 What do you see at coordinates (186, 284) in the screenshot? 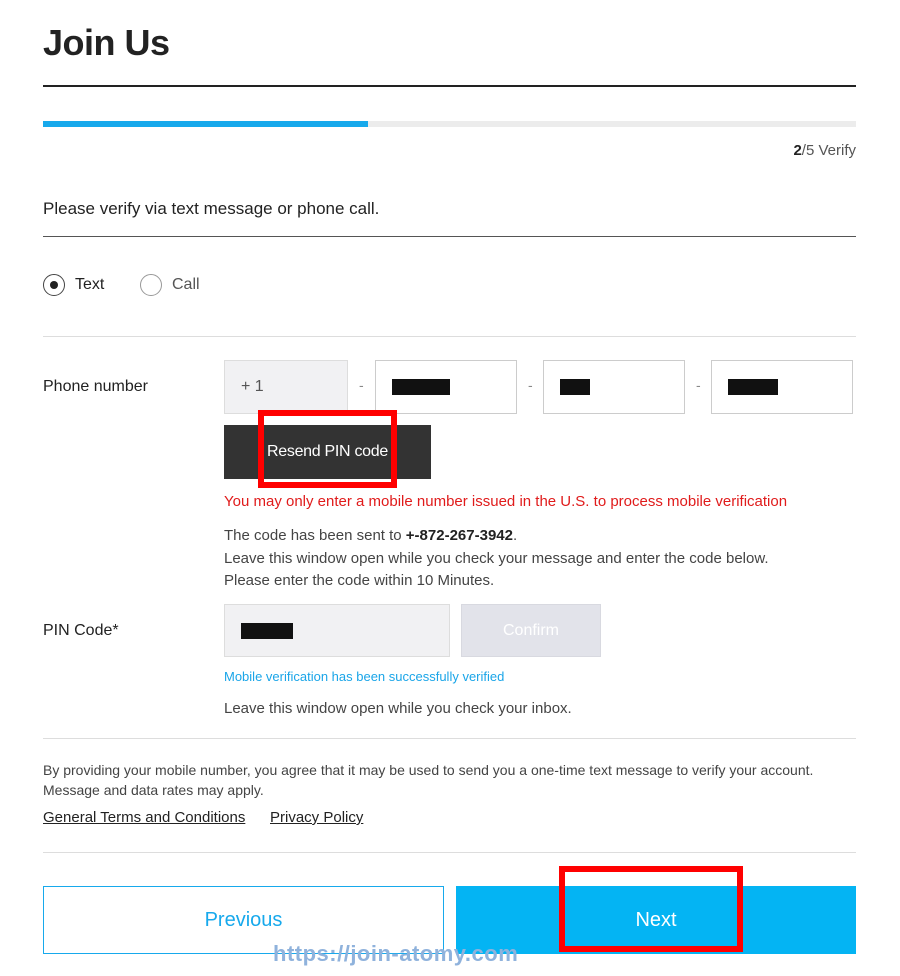
I see `radio-call-label: Call` at bounding box center [186, 284].